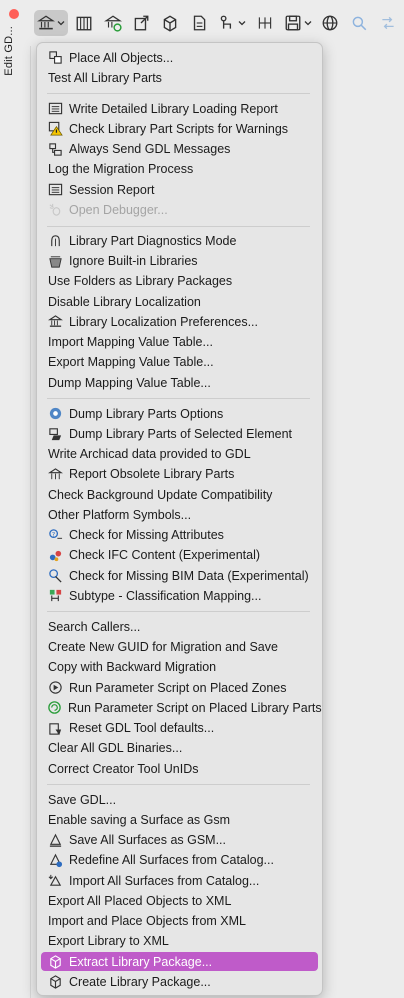  Describe the element at coordinates (55, 728) in the screenshot. I see `reset-icon` at that location.